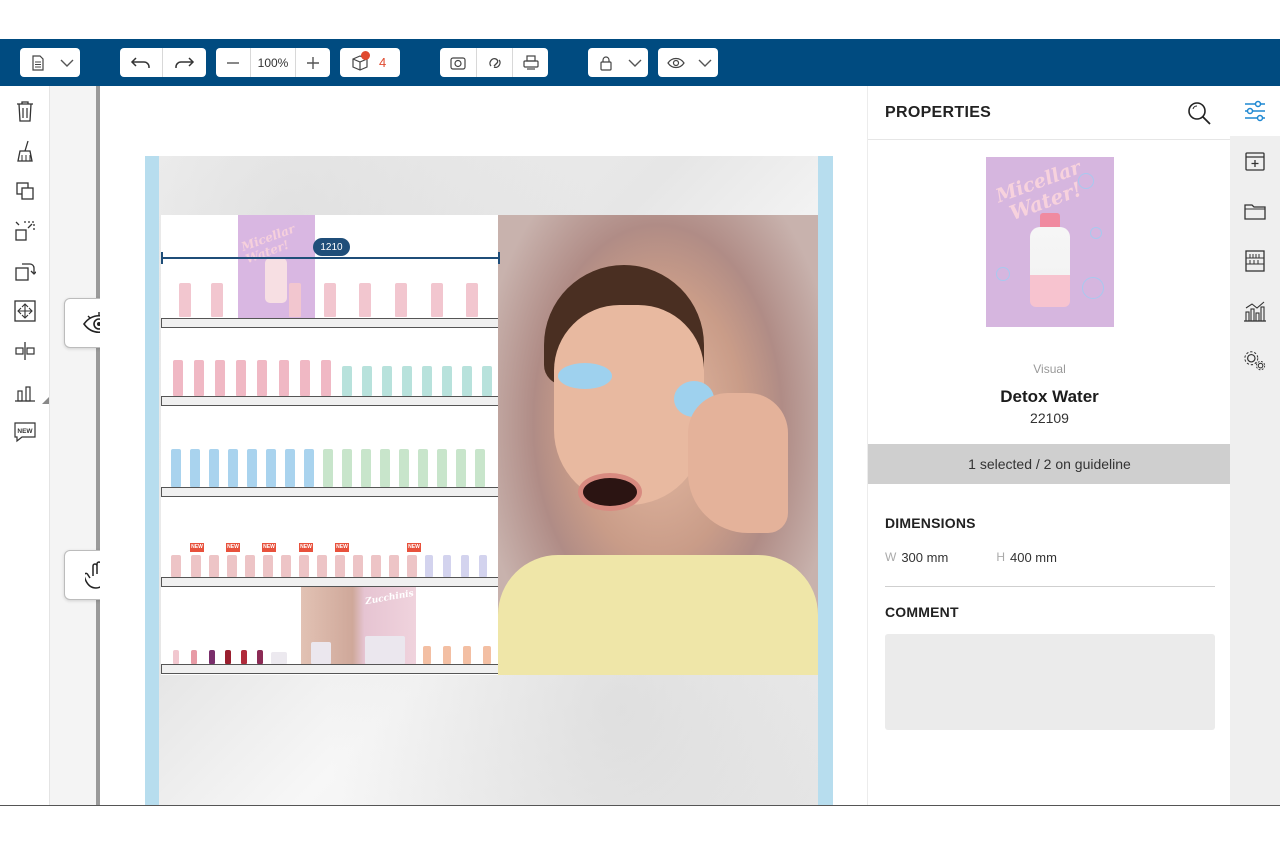 Image resolution: width=1280 pixels, height=847 pixels. Describe the element at coordinates (25, 111) in the screenshot. I see `trash-icon` at that location.